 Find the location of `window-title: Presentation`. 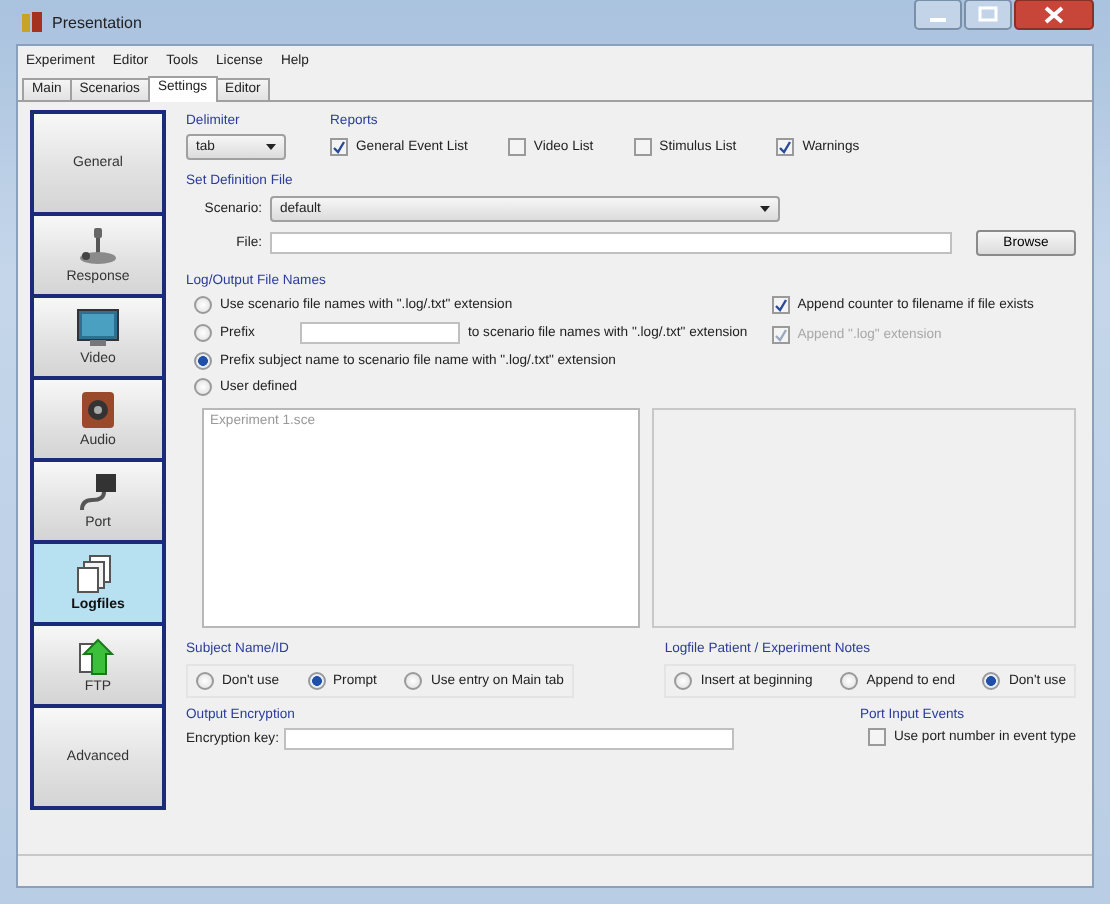

window-title: Presentation is located at coordinates (97, 22).